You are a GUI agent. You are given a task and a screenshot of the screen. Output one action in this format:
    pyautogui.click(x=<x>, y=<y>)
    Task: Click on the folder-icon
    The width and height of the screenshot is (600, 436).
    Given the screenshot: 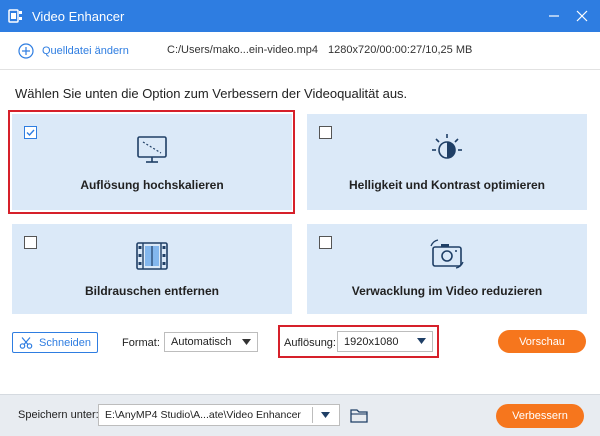 What is the action you would take?
    pyautogui.click(x=359, y=415)
    